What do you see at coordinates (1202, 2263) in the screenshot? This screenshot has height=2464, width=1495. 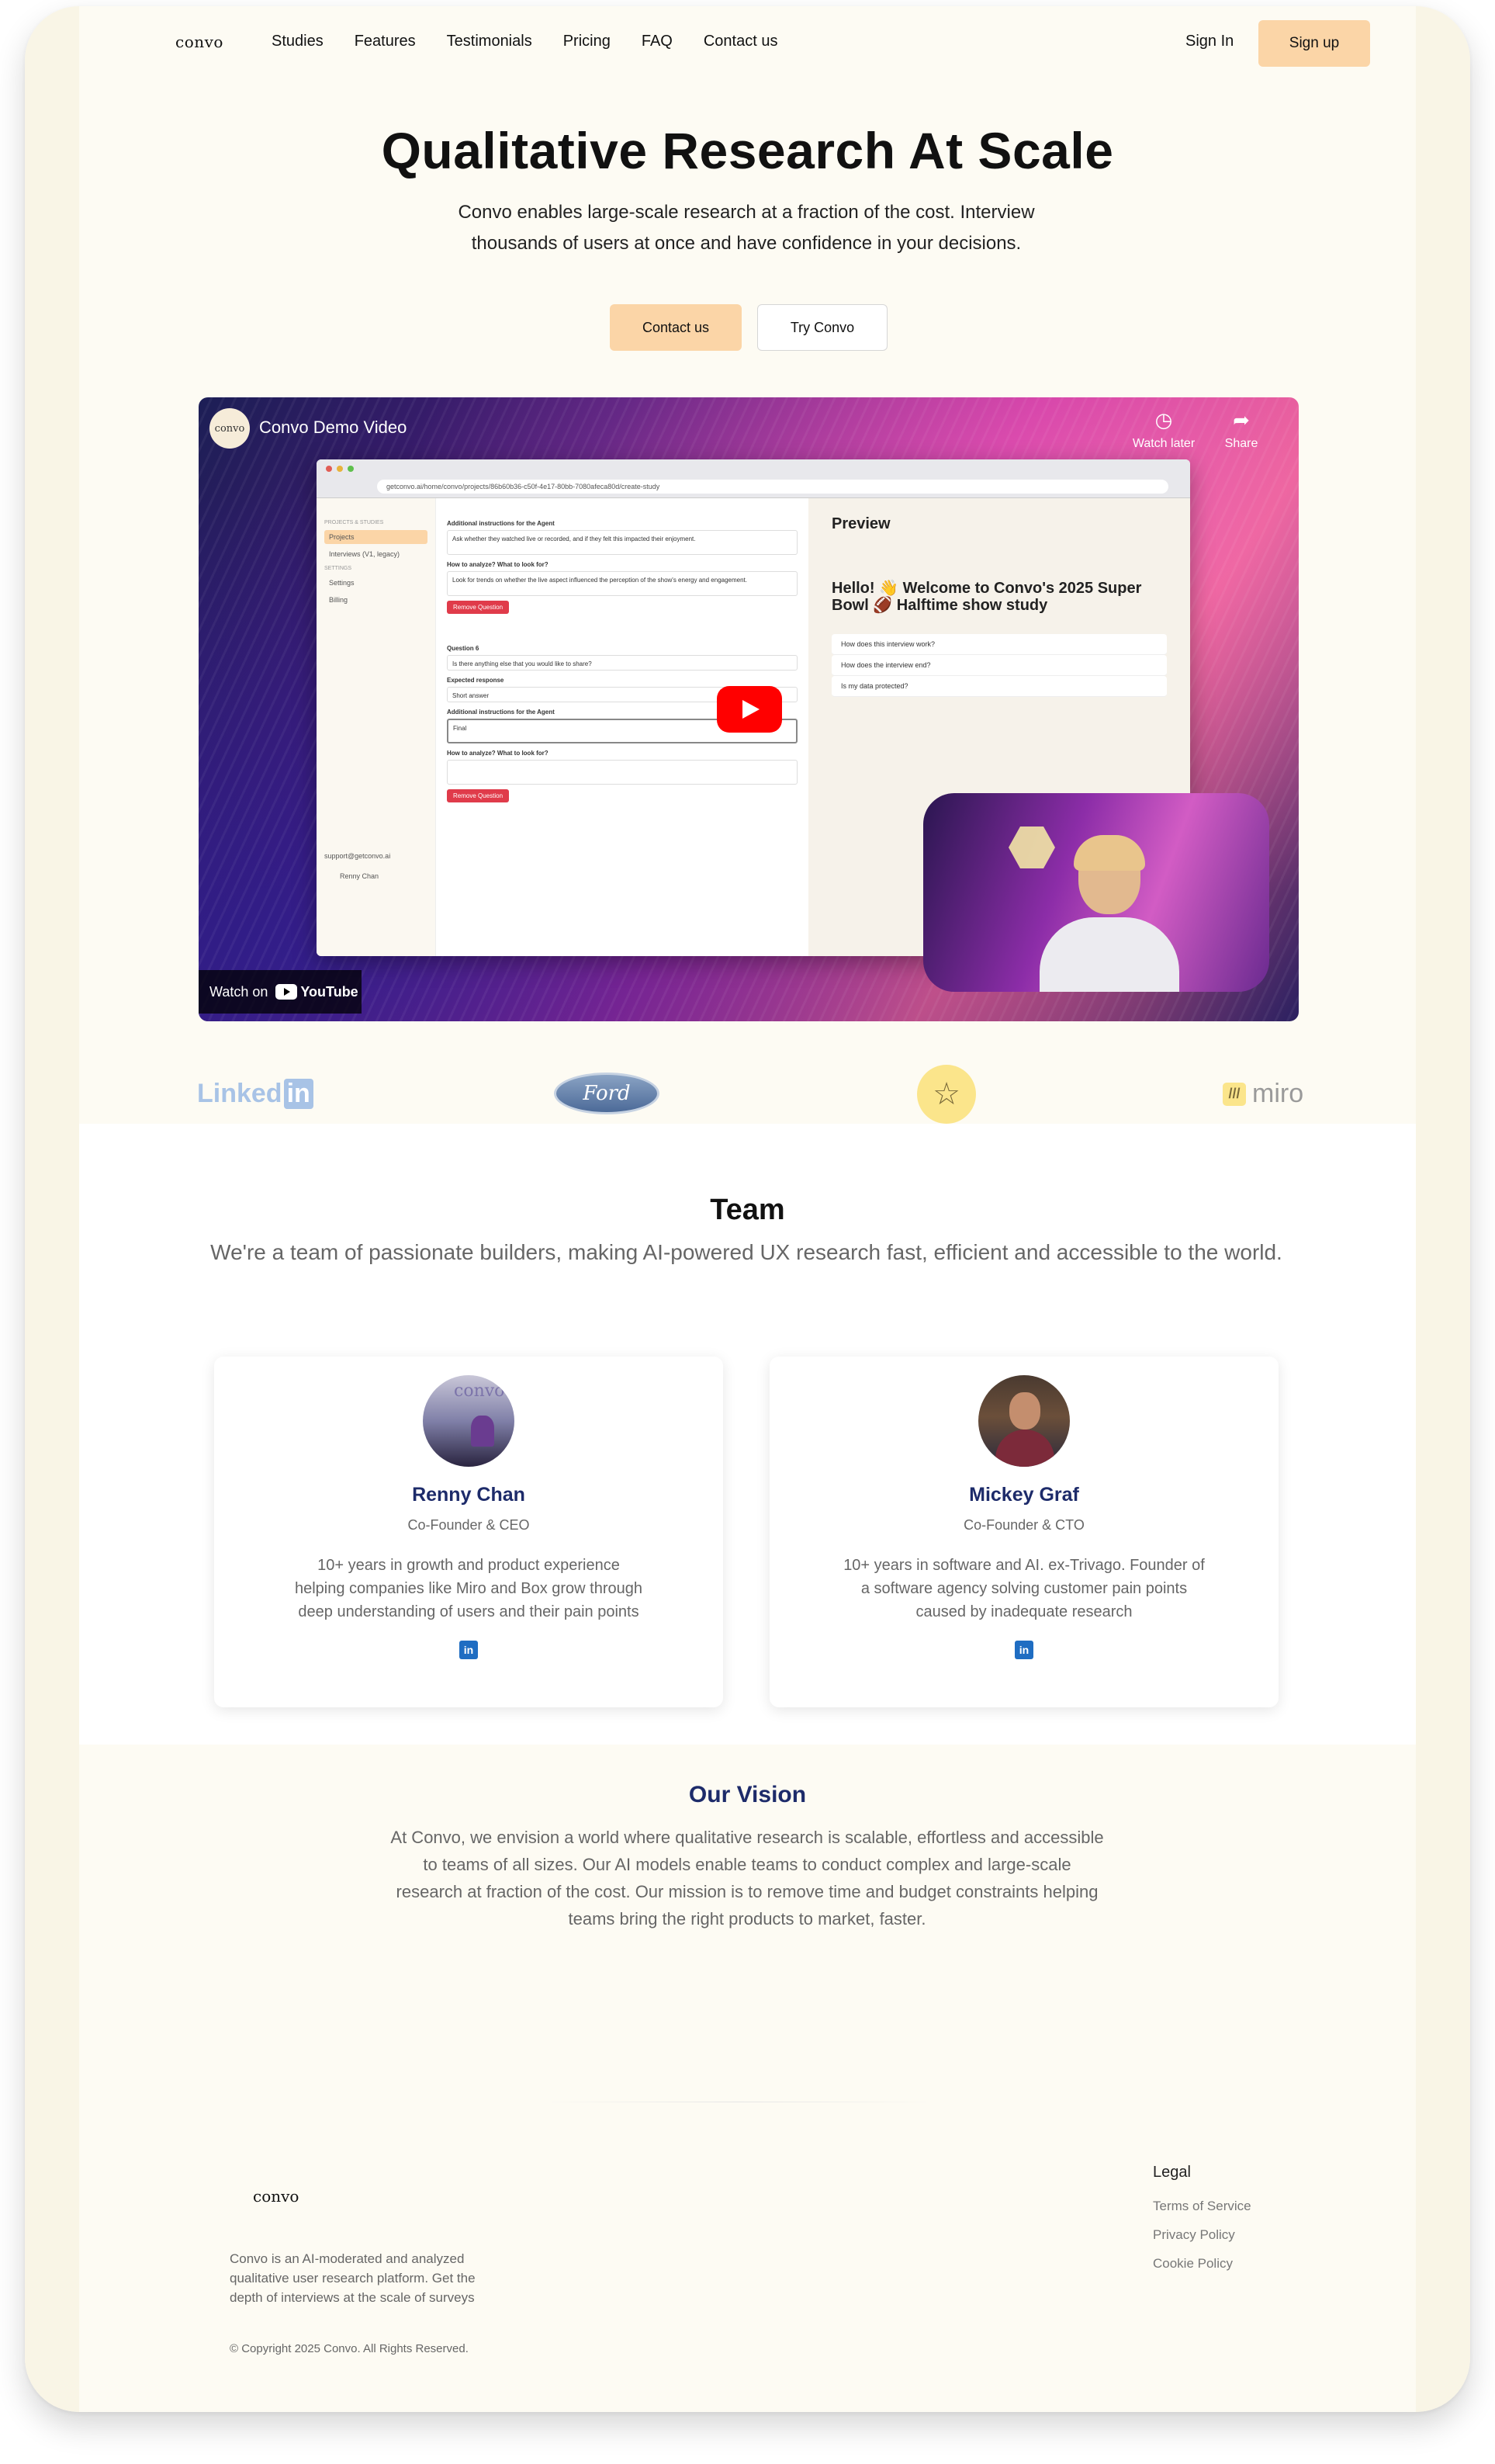 I see `cookie-policy-link: Cookie Policy` at bounding box center [1202, 2263].